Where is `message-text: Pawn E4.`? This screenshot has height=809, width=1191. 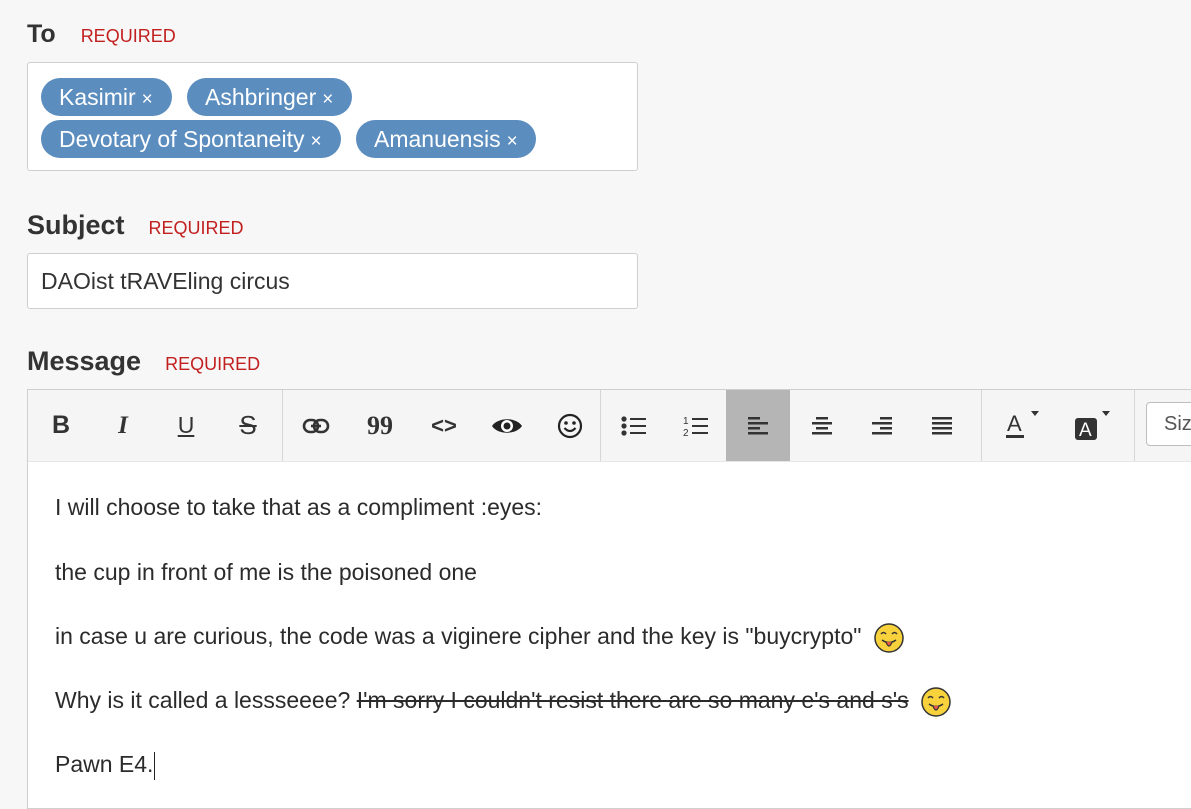
message-text: Pawn E4. is located at coordinates (104, 764).